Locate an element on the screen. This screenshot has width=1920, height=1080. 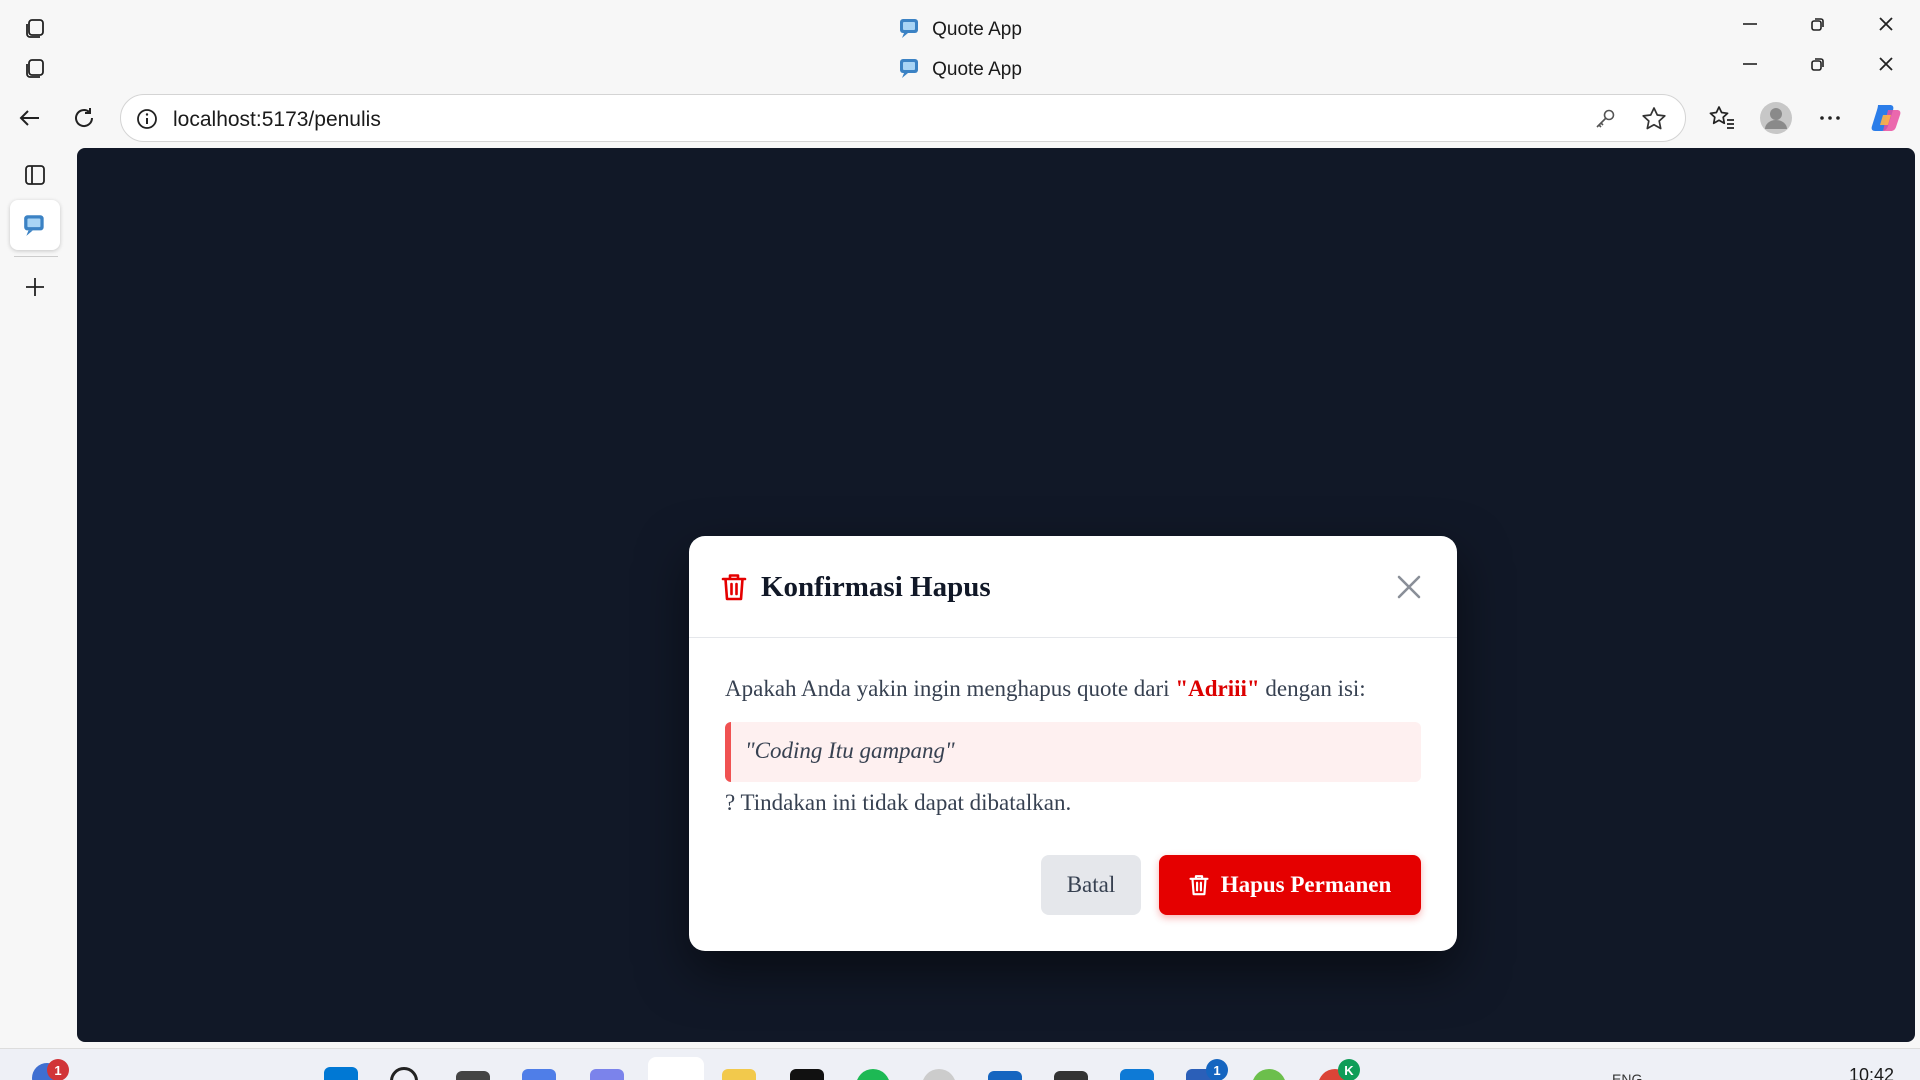
avatar-icon is located at coordinates (1776, 118).